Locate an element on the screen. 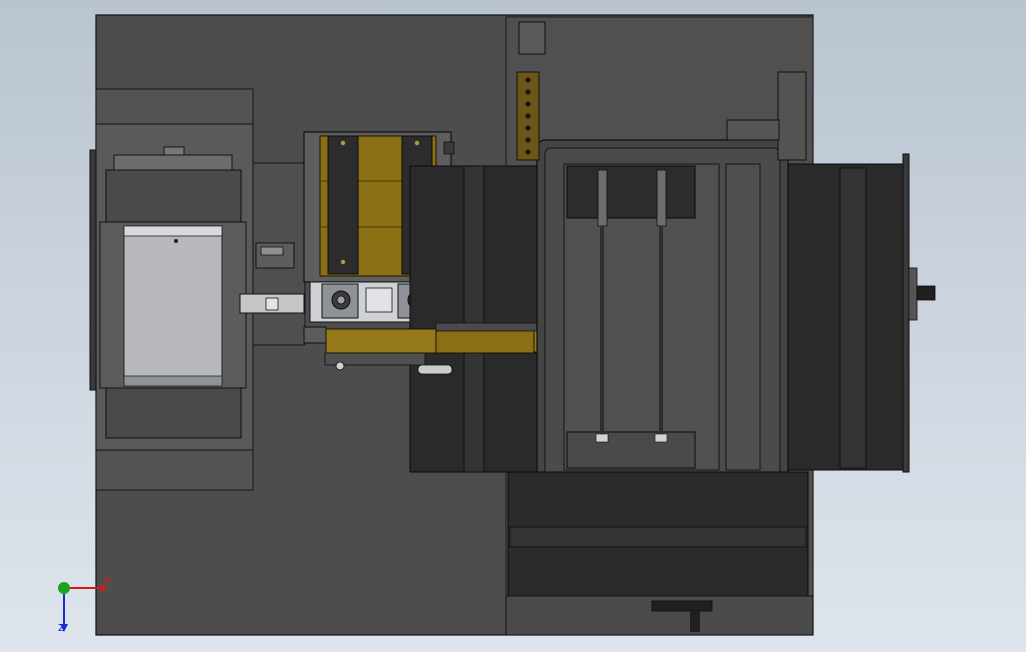  right-shaft-collar is located at coordinates (913, 294).